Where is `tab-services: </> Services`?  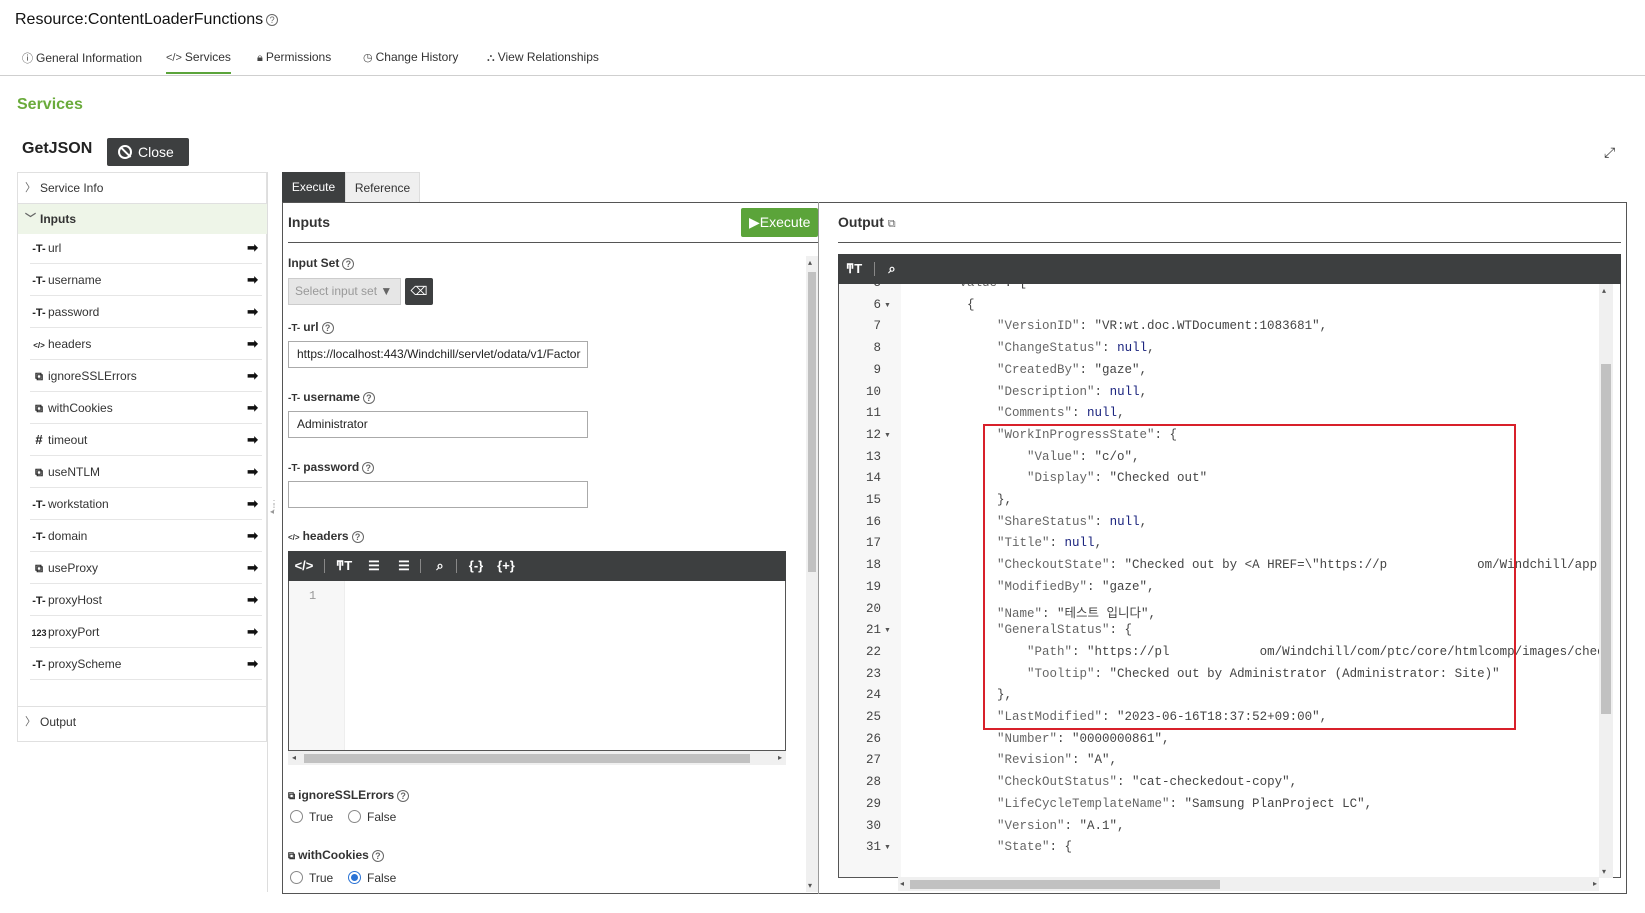
tab-services: </> Services is located at coordinates (198, 62).